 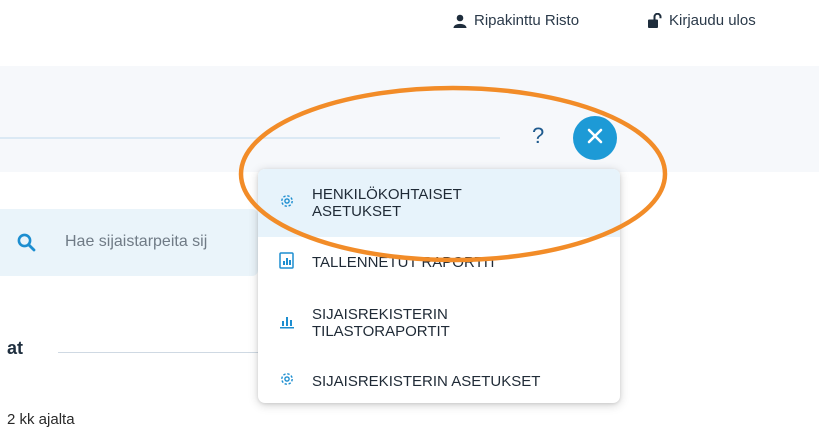 I want to click on menu-item-label: SIJAISREKISTERIN ASETUKSET, so click(x=426, y=381).